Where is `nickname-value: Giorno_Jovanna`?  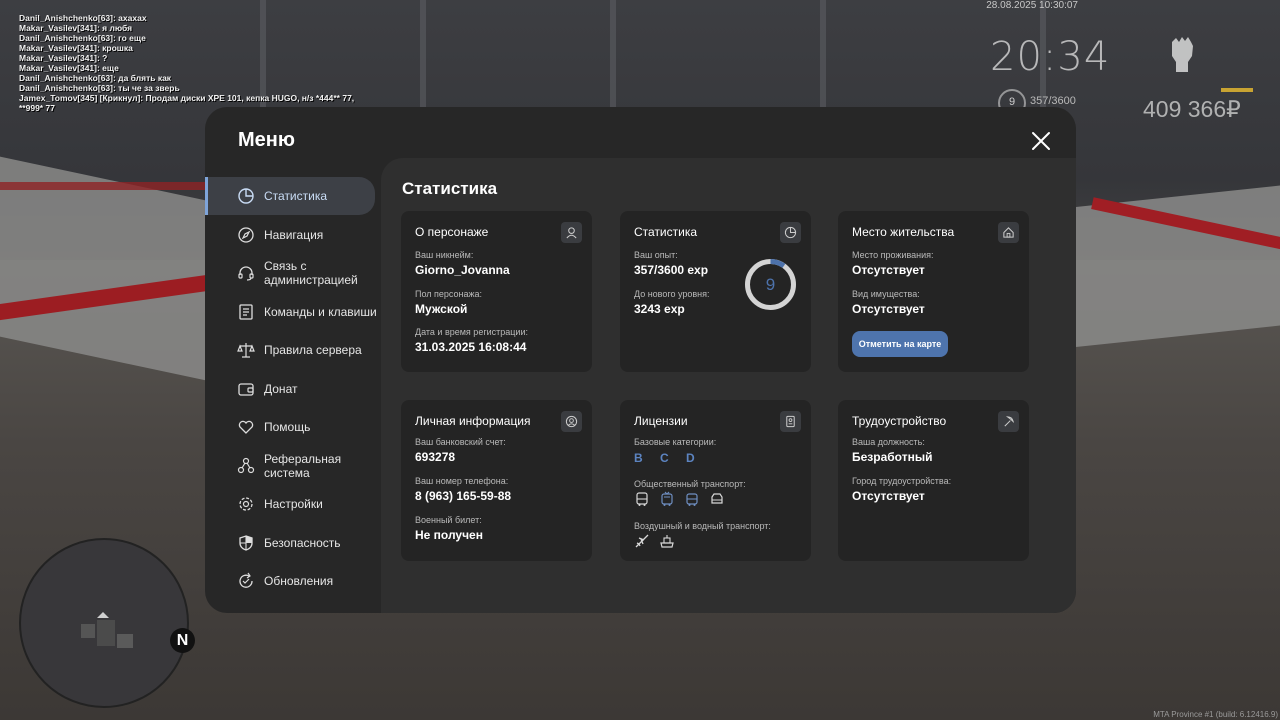 nickname-value: Giorno_Jovanna is located at coordinates (462, 270).